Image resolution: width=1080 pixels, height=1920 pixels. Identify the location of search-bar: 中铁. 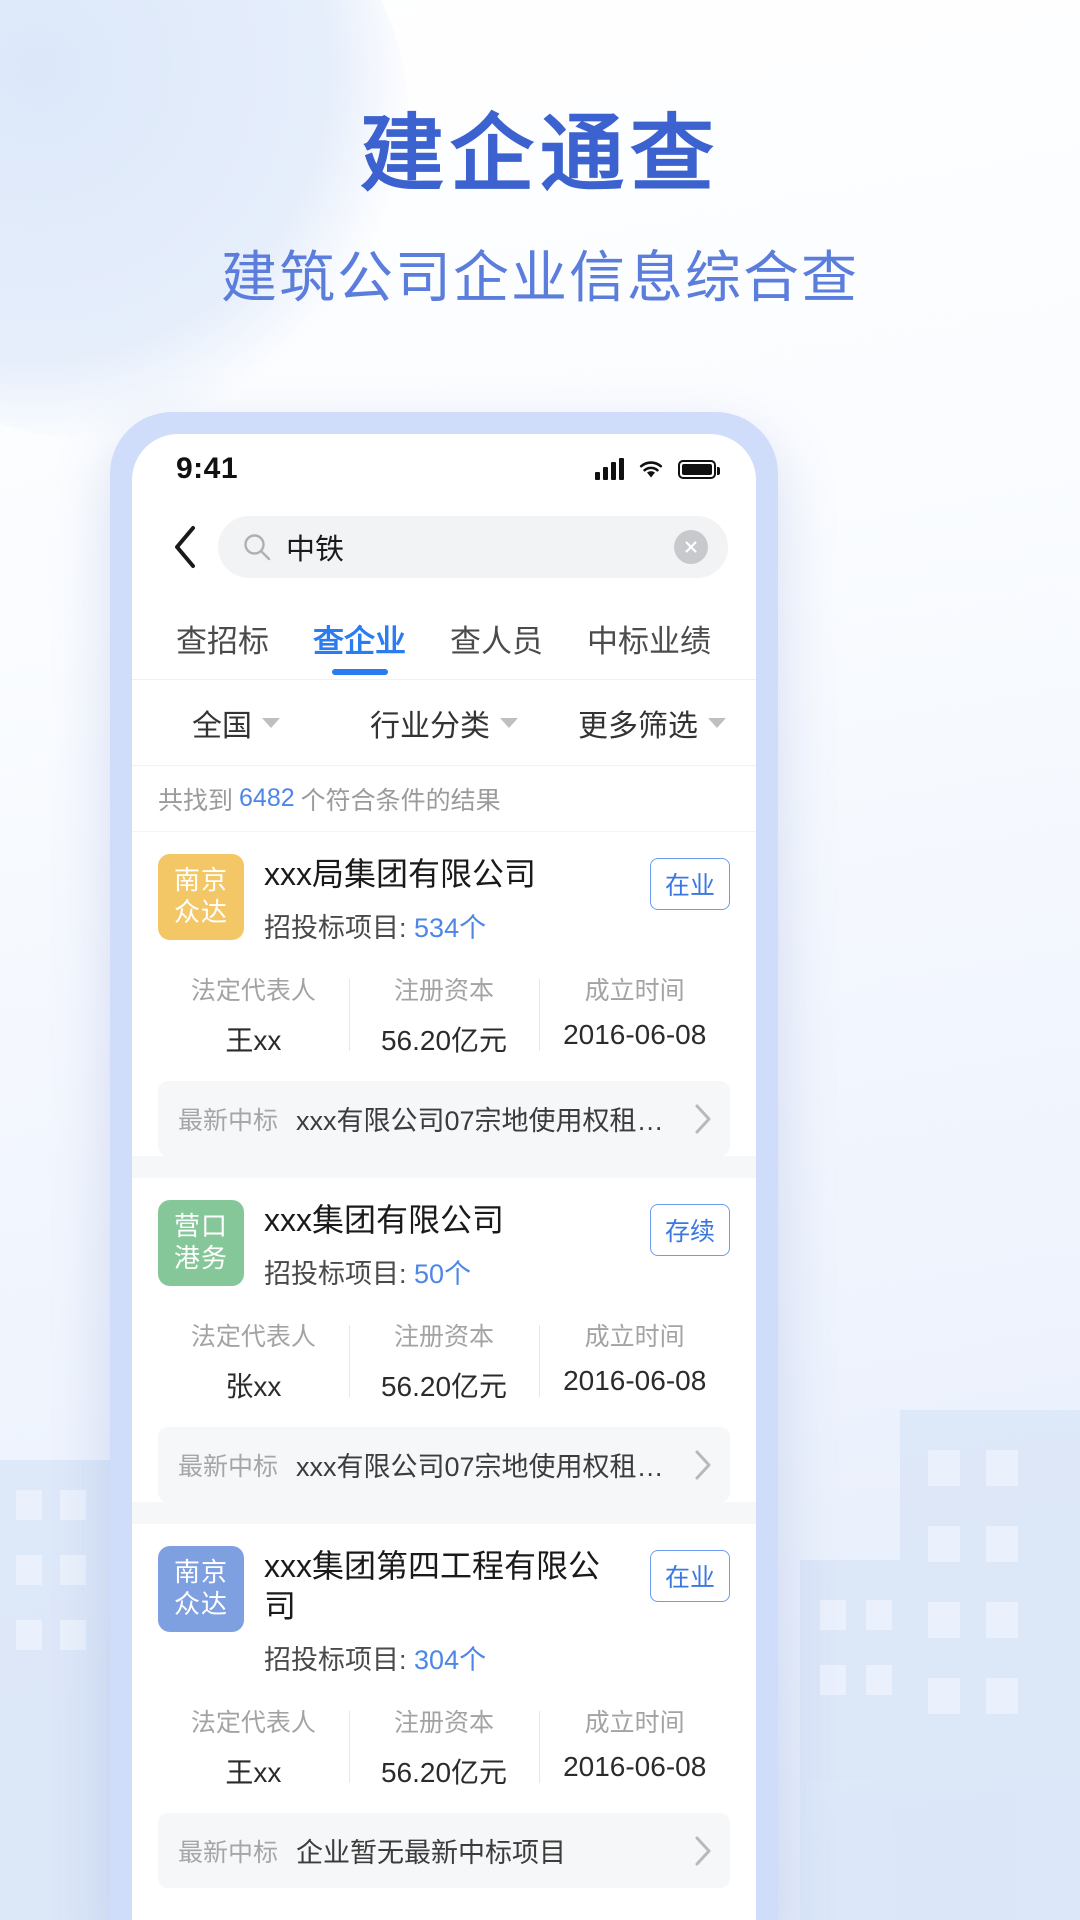
(444, 550).